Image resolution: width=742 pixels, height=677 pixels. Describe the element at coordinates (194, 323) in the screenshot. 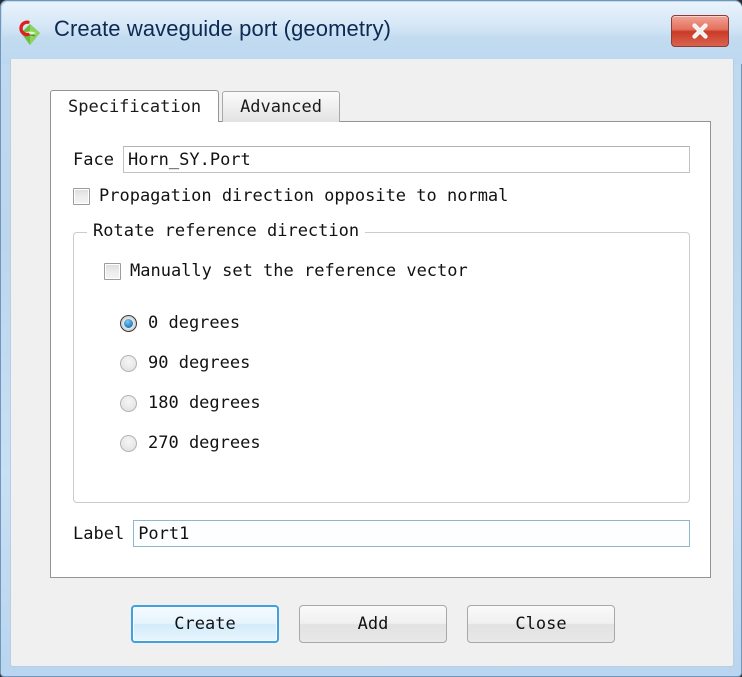

I see `radio-0-degrees-label: 0 degrees` at that location.